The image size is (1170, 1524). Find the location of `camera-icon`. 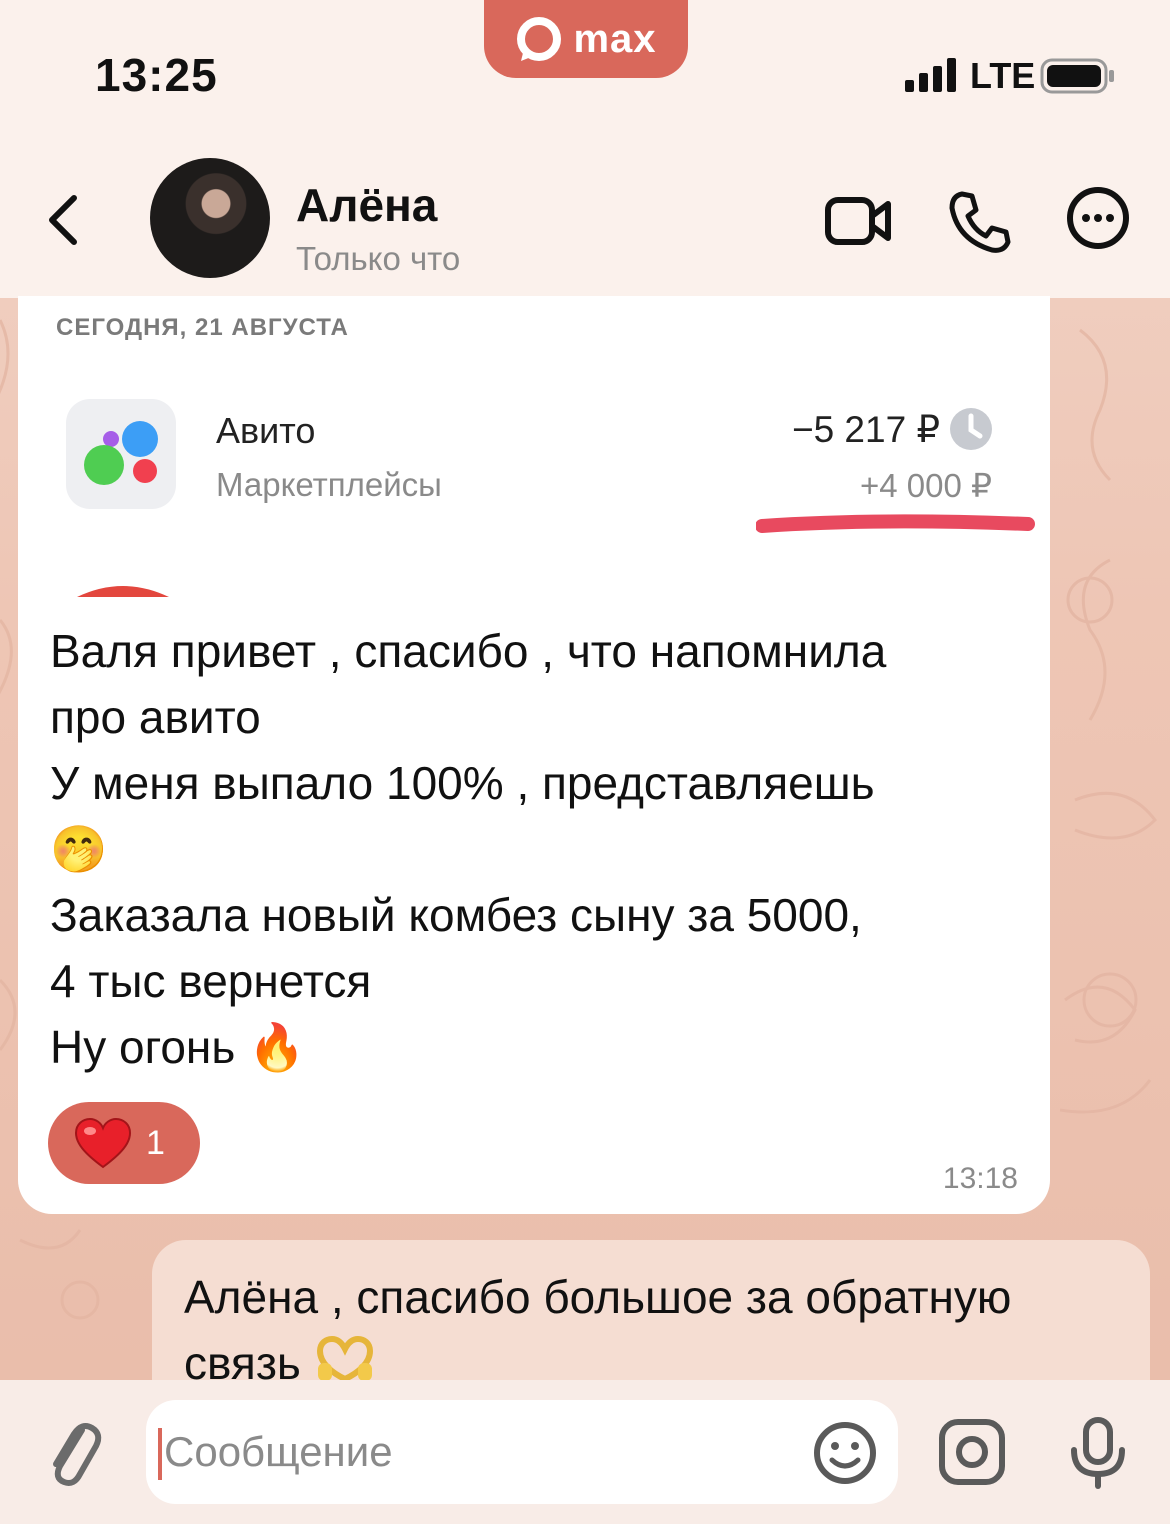

camera-icon is located at coordinates (972, 1452).